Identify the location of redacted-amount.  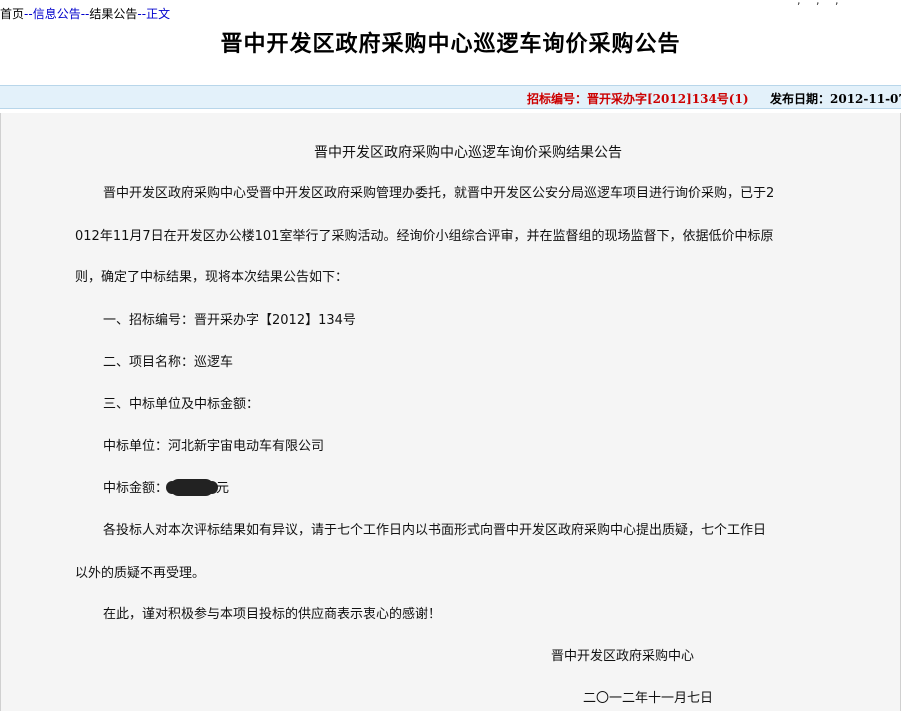
(192, 487).